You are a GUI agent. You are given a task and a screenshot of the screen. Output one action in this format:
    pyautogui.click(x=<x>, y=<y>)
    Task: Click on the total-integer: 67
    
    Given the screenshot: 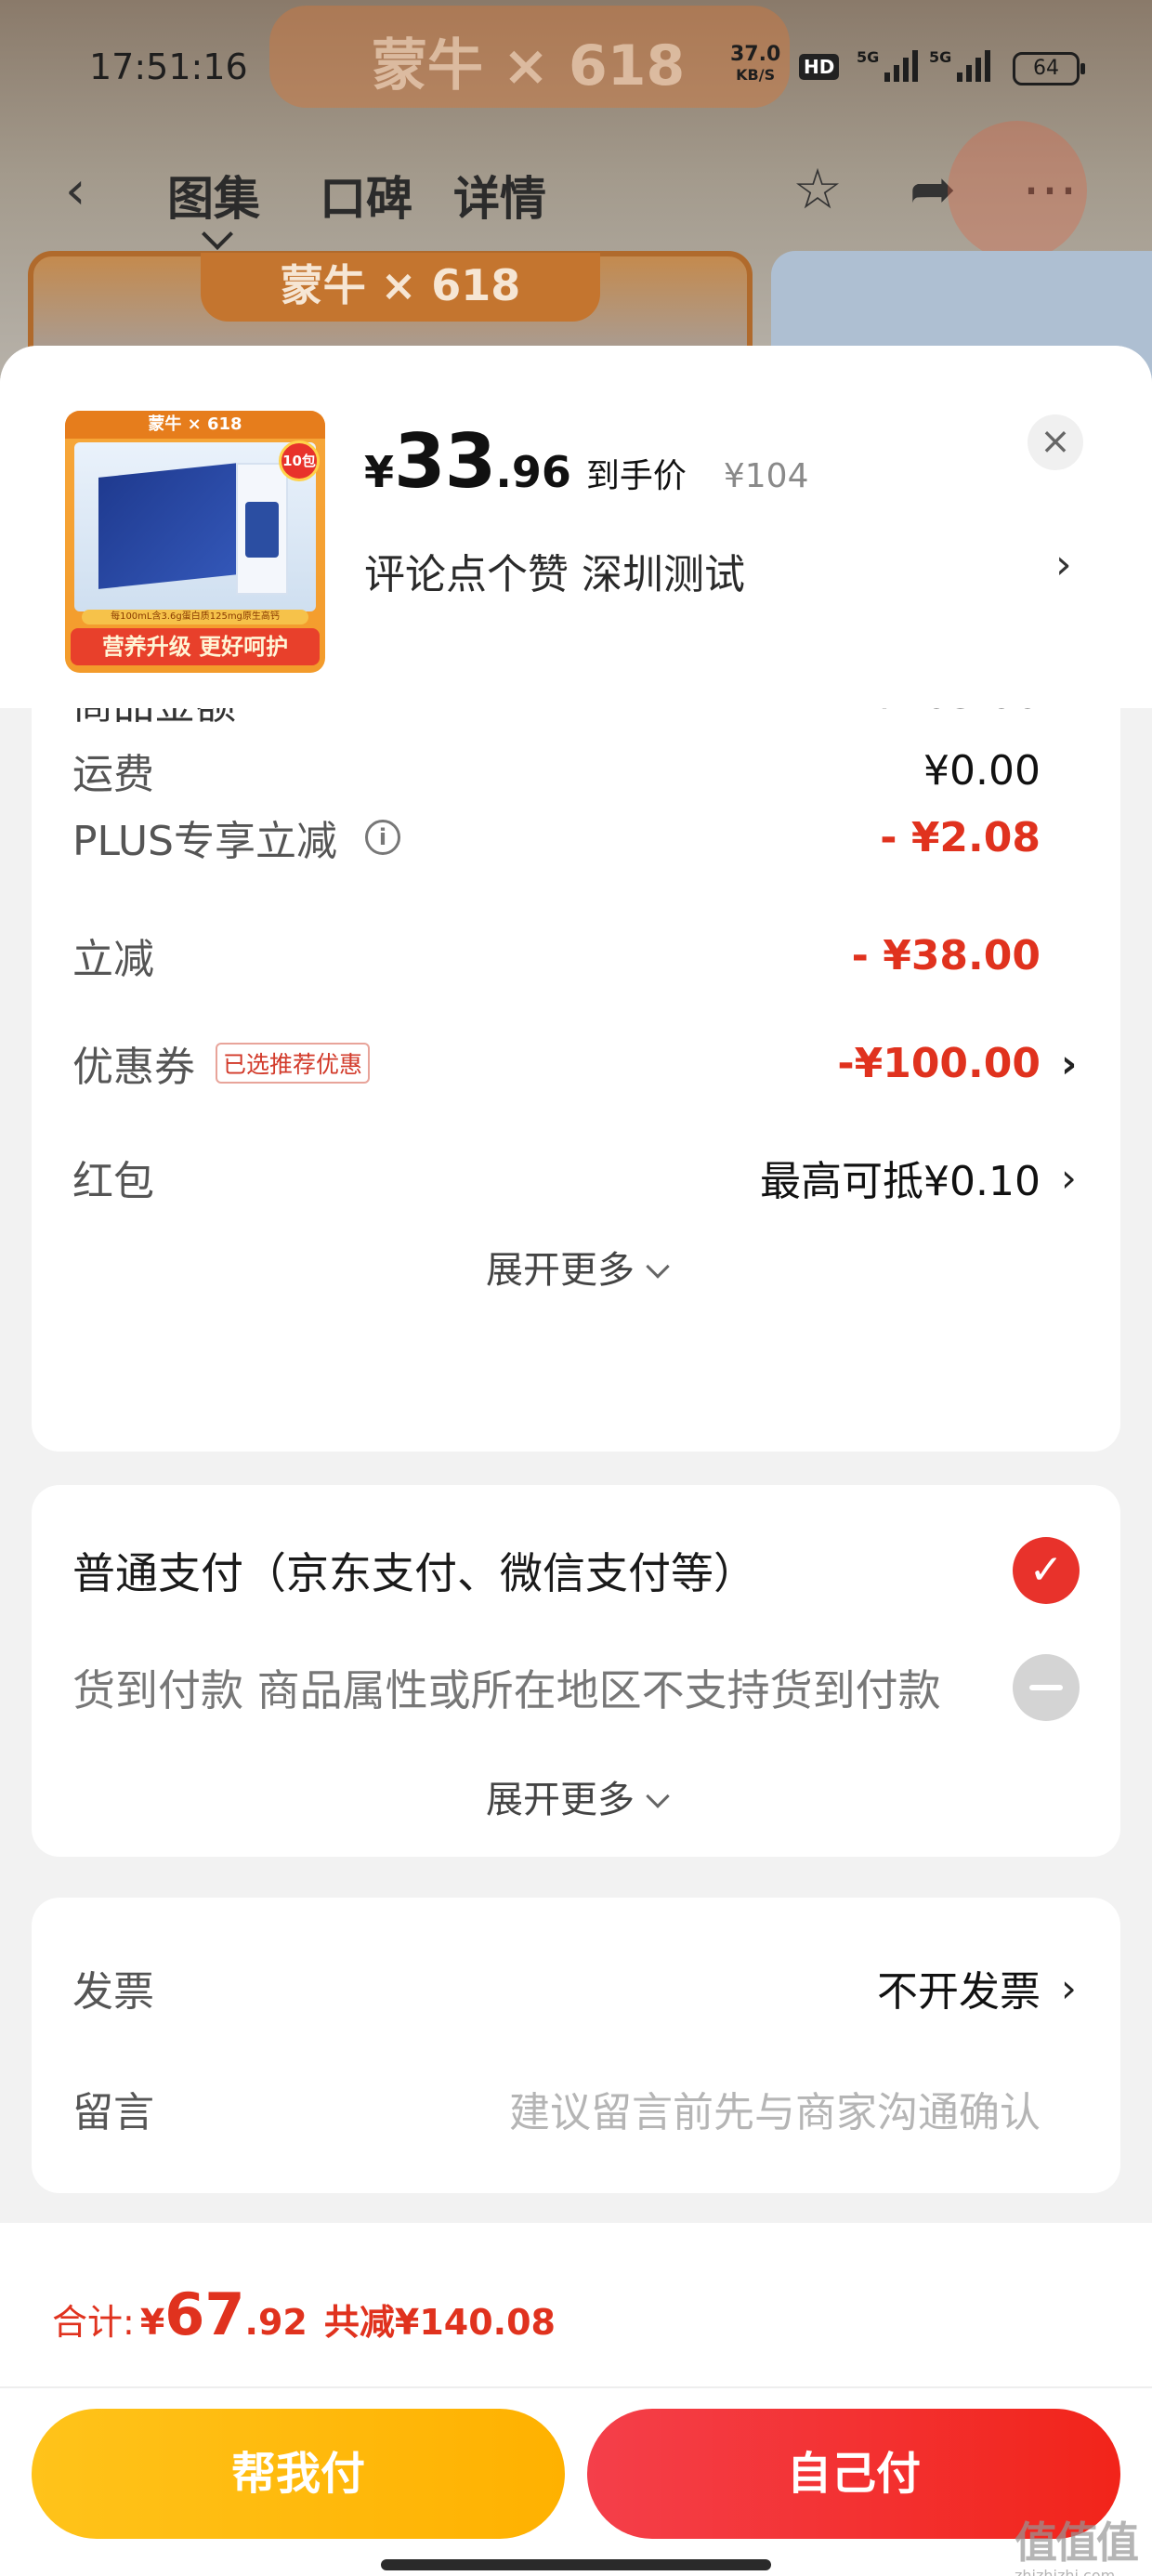 What is the action you would take?
    pyautogui.click(x=204, y=2314)
    